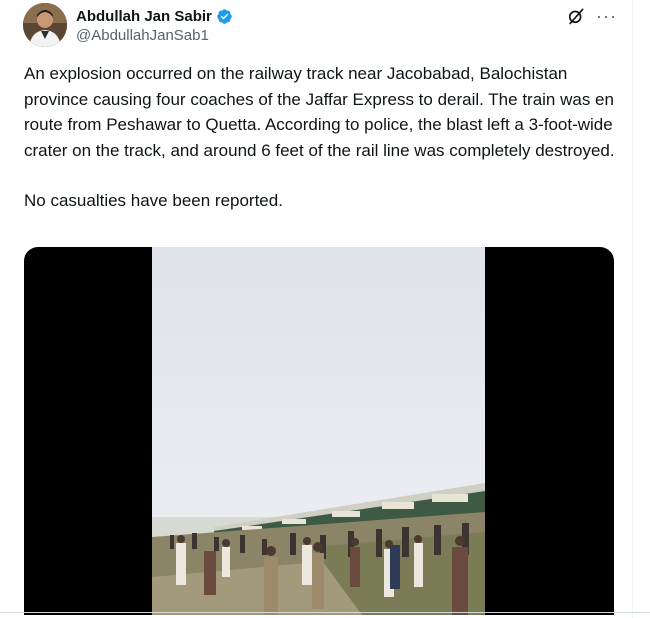 The image size is (650, 618). What do you see at coordinates (153, 200) in the screenshot?
I see `tweet-paragraph: No casualties have been reported.` at bounding box center [153, 200].